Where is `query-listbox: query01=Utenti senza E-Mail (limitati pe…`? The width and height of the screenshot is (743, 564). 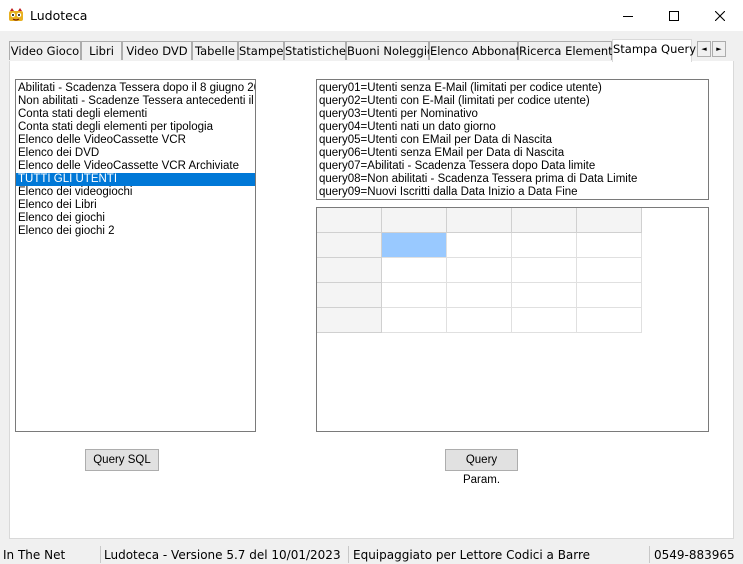
query-listbox: query01=Utenti senza E-Mail (limitati pe… is located at coordinates (512, 139).